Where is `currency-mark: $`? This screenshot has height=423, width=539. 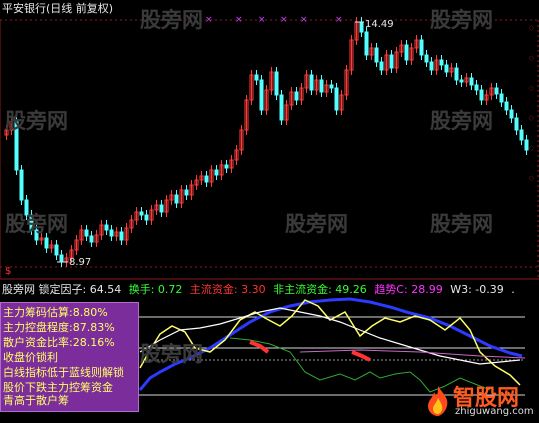
currency-mark: $ is located at coordinates (8, 271).